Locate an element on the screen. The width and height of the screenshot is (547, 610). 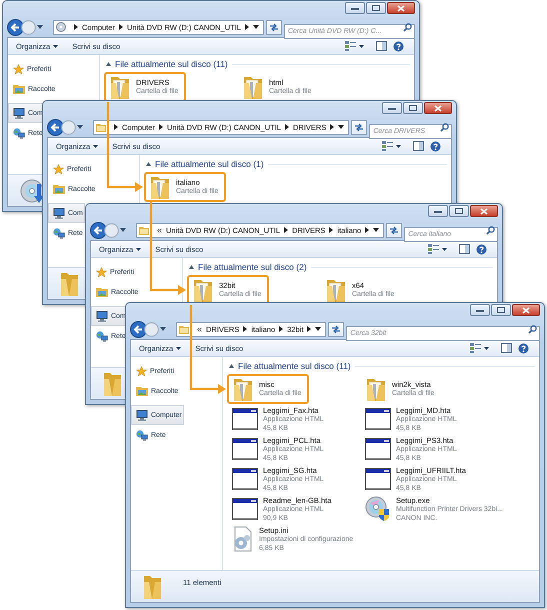
group-heading: File attualmente sul disco (11) is located at coordinates (171, 64).